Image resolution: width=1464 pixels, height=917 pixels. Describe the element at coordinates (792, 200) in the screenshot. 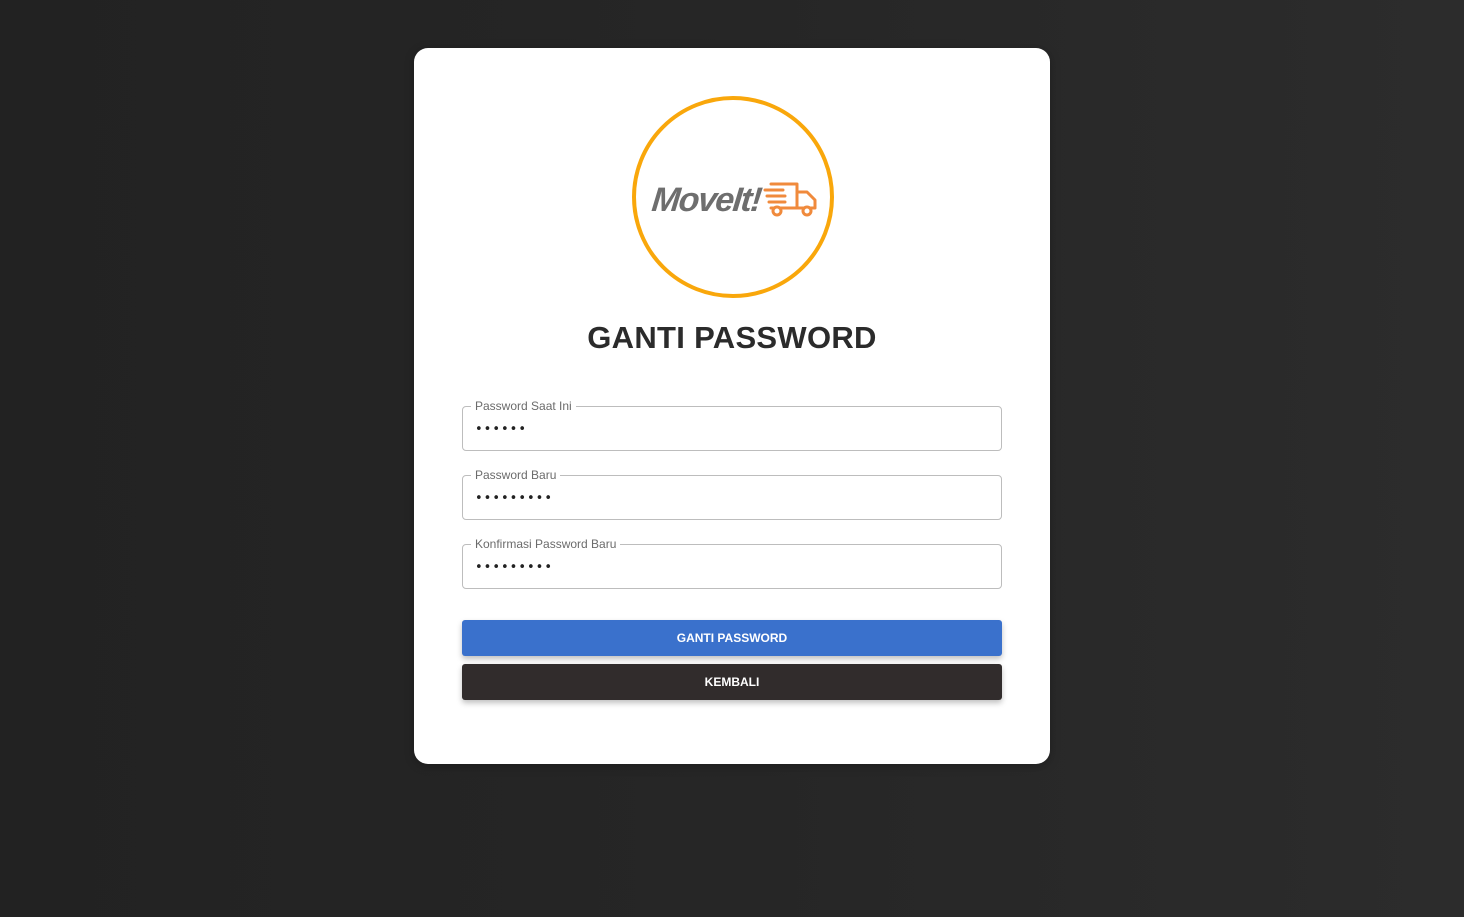

I see `truck-icon` at that location.